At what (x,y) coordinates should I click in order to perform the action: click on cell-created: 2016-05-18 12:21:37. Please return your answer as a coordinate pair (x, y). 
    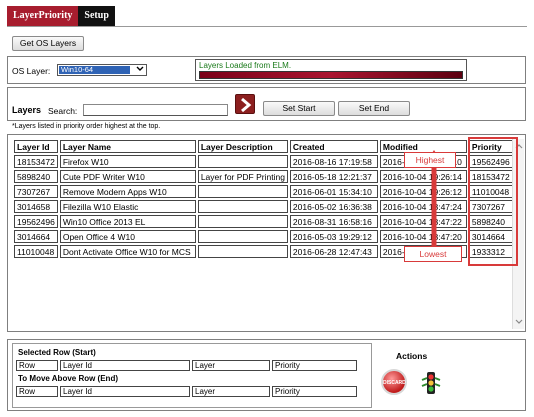
    Looking at the image, I should click on (333, 176).